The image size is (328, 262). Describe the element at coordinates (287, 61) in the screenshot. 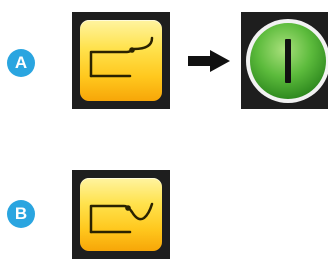

I see `power-on-icon` at that location.